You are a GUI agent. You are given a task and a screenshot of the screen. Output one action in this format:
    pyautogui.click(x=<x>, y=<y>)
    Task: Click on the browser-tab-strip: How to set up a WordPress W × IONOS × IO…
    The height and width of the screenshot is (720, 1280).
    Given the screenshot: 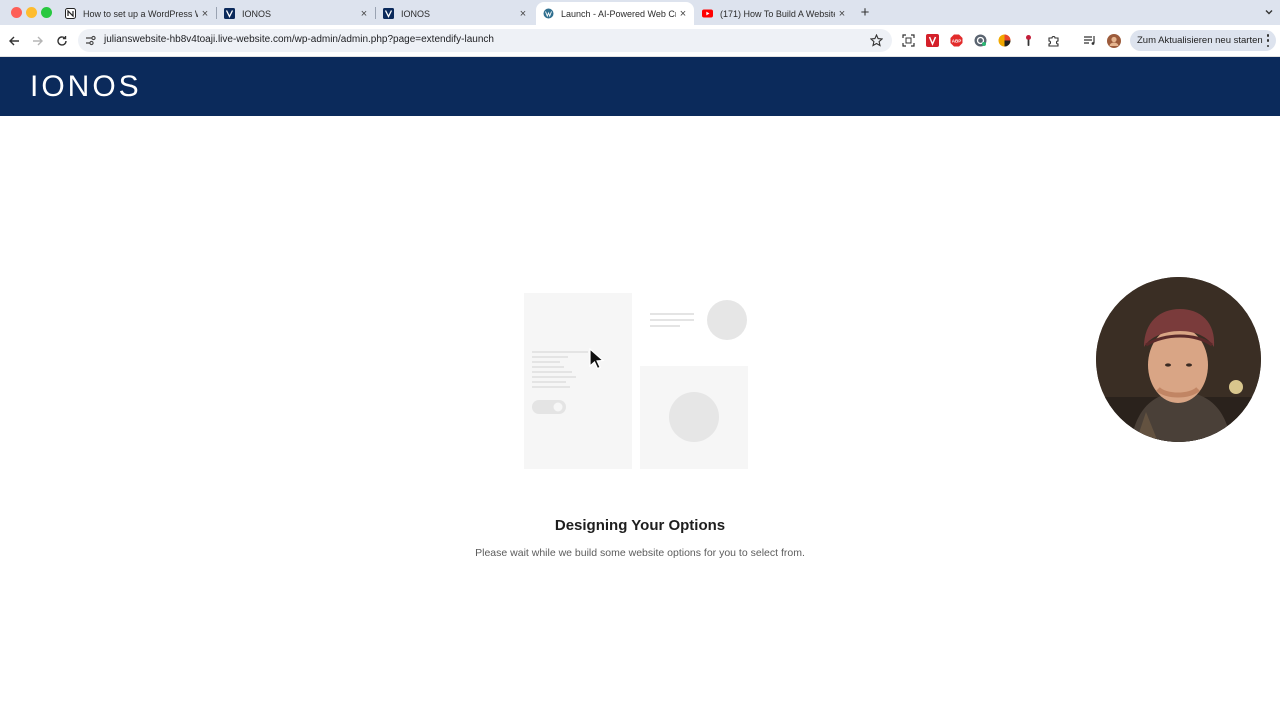 What is the action you would take?
    pyautogui.click(x=640, y=12)
    